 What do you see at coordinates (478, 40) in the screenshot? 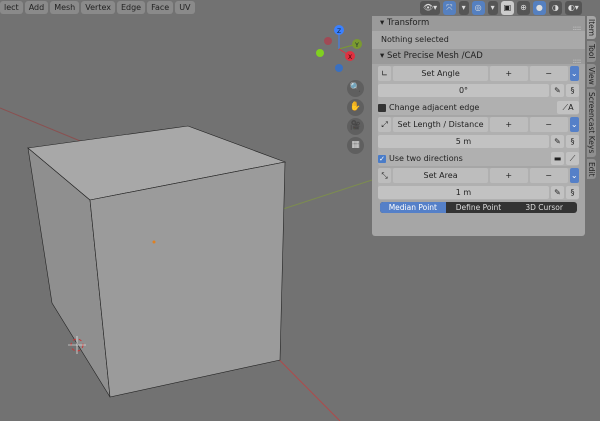
I see `transform-status: Nothing selected` at bounding box center [478, 40].